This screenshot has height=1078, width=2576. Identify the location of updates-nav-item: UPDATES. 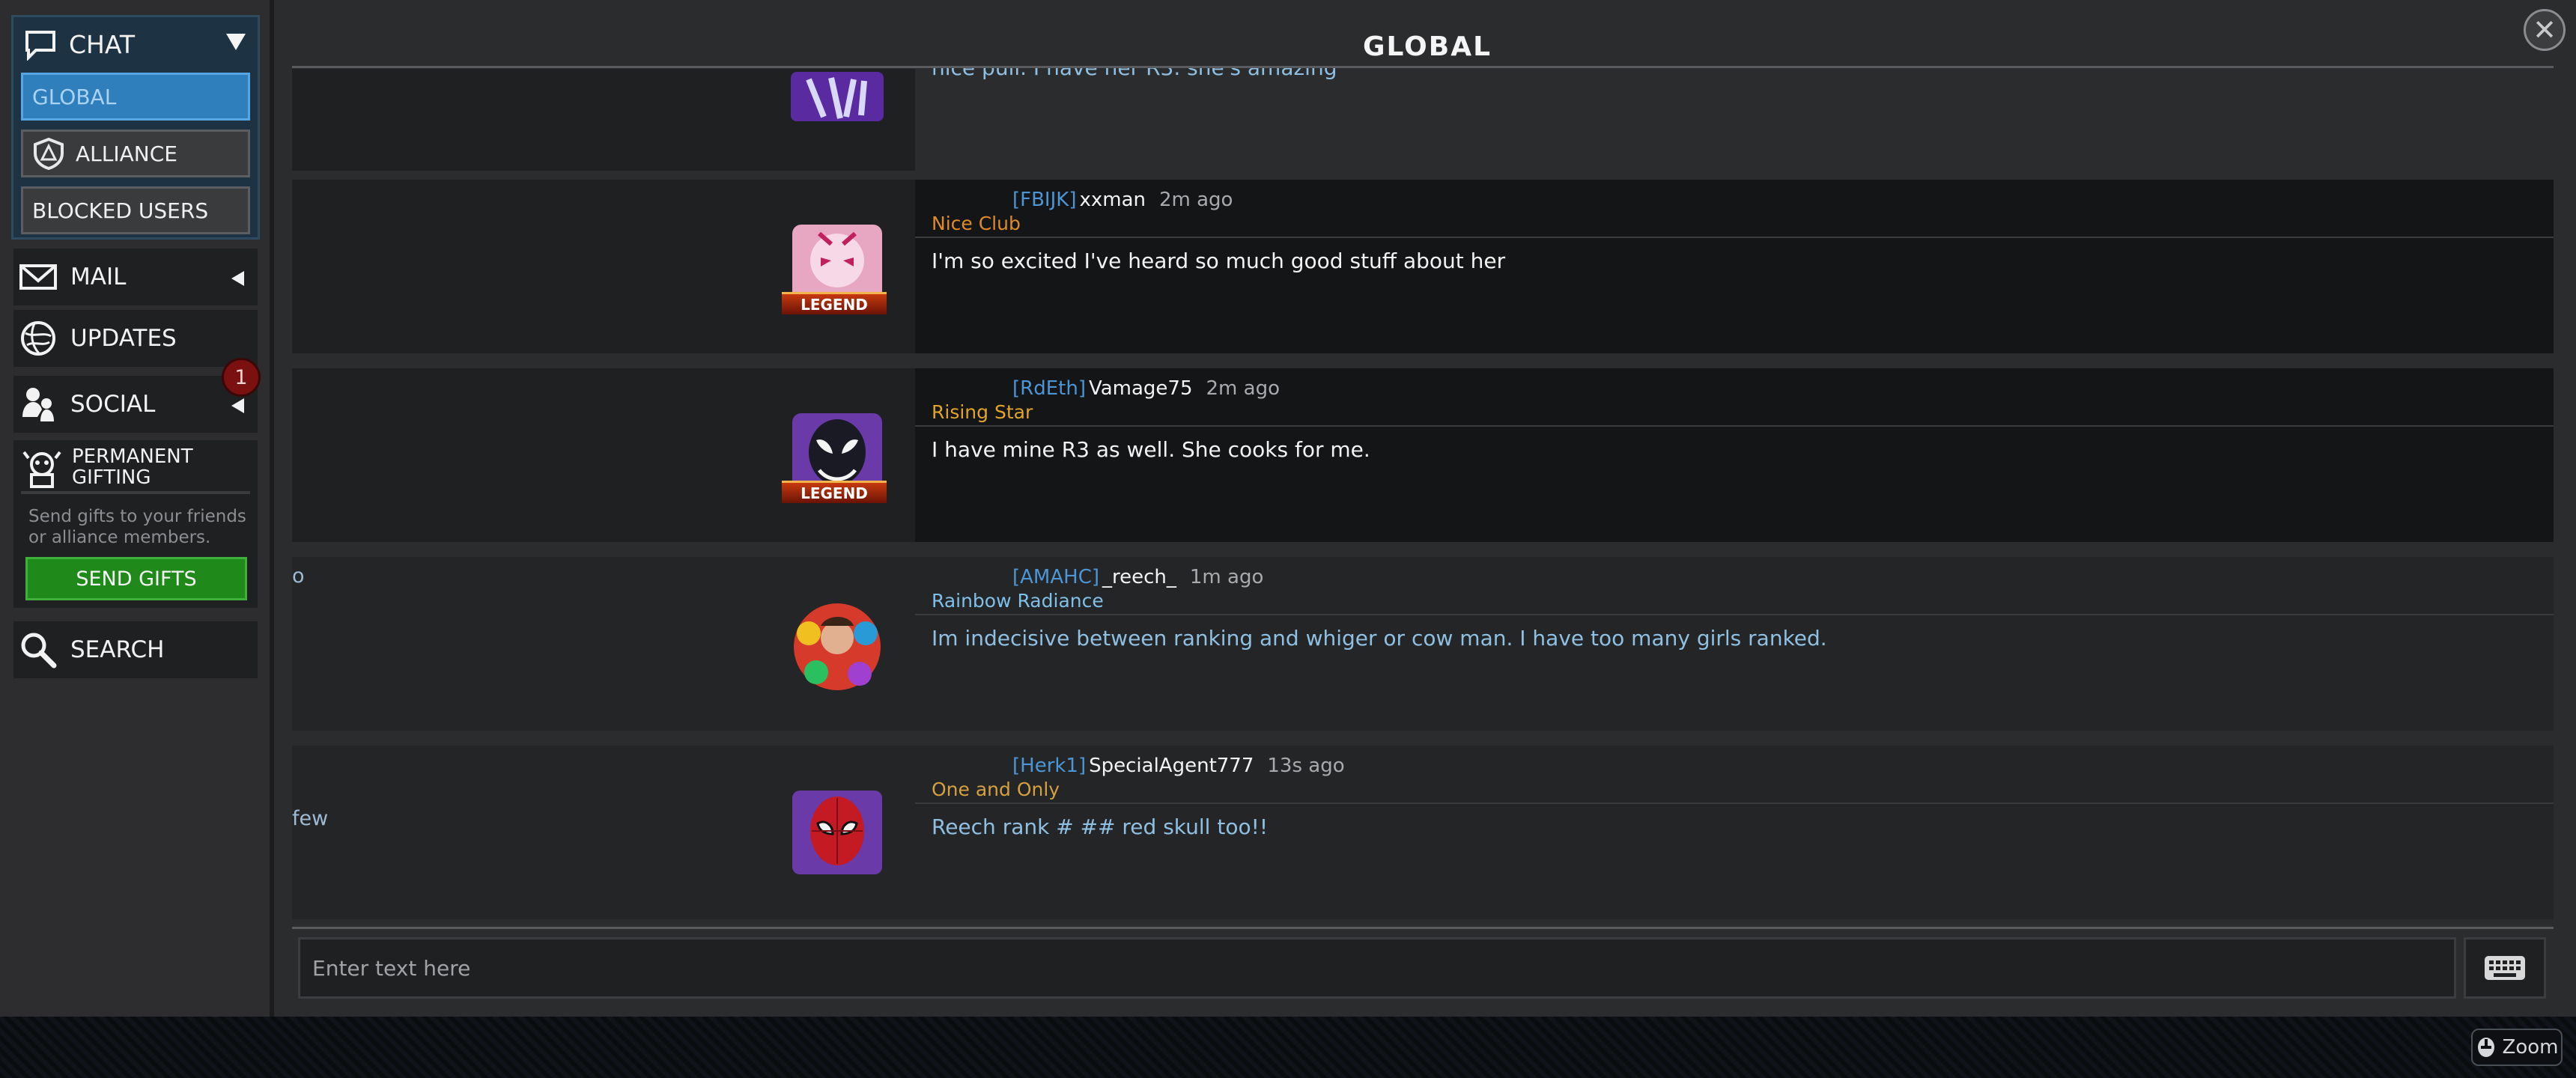
(135, 338).